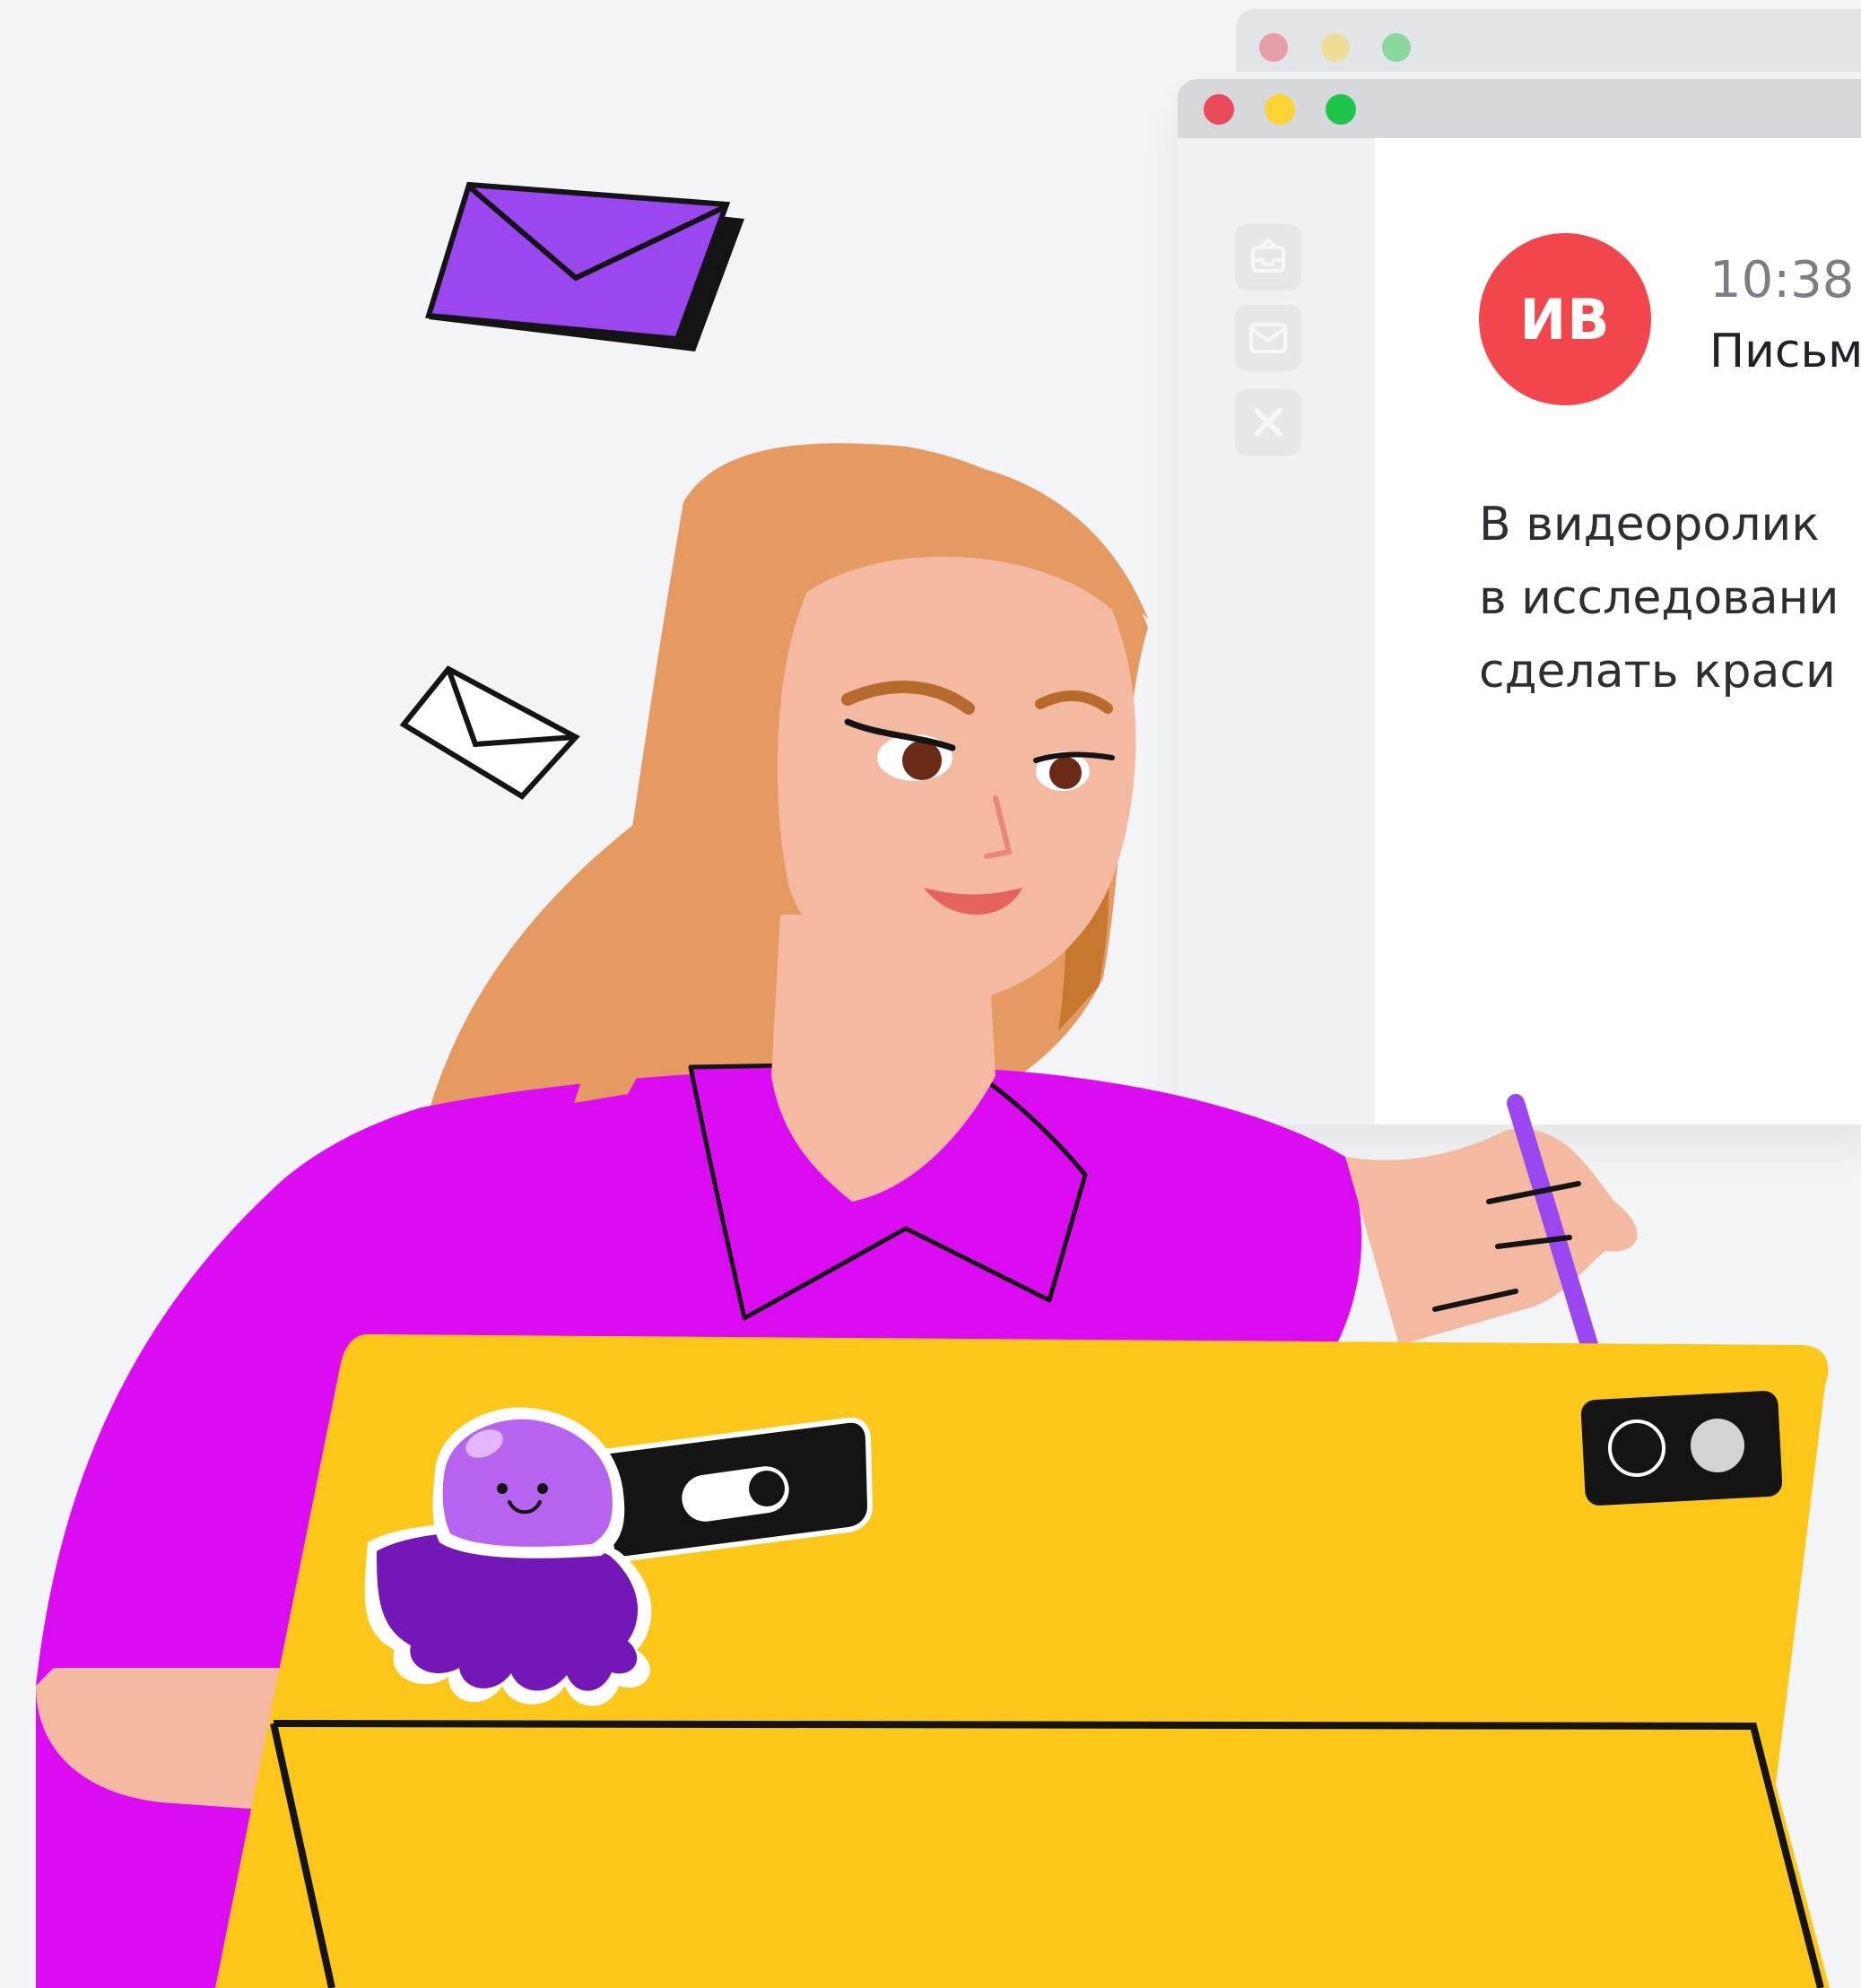 The image size is (1861, 1988). What do you see at coordinates (489, 732) in the screenshot?
I see `envelope-outline-icon` at bounding box center [489, 732].